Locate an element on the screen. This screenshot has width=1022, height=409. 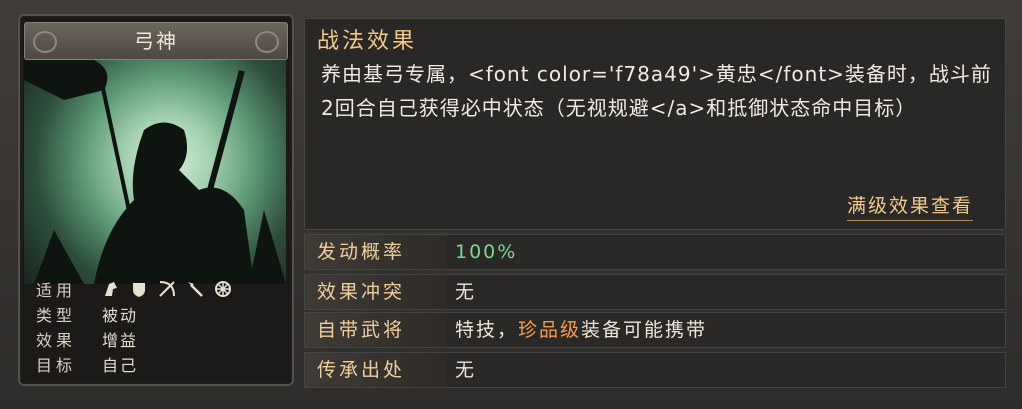
skill-info-table: 适用 类型 被动 效果 增益 目标 自己 is located at coordinates (158, 326).